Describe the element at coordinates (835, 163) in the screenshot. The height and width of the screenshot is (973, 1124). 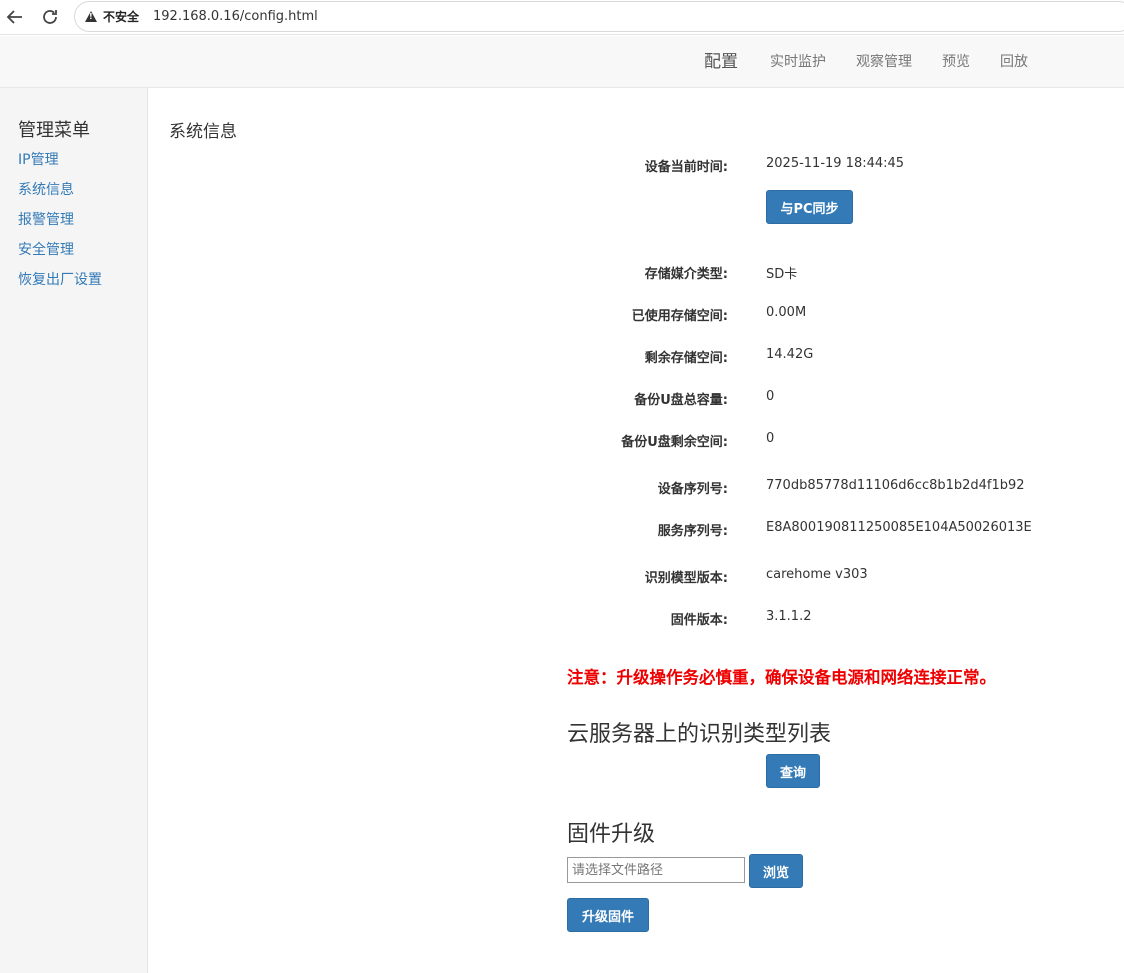
I see `value-device-time: 2025-11-19 18:44:45` at that location.